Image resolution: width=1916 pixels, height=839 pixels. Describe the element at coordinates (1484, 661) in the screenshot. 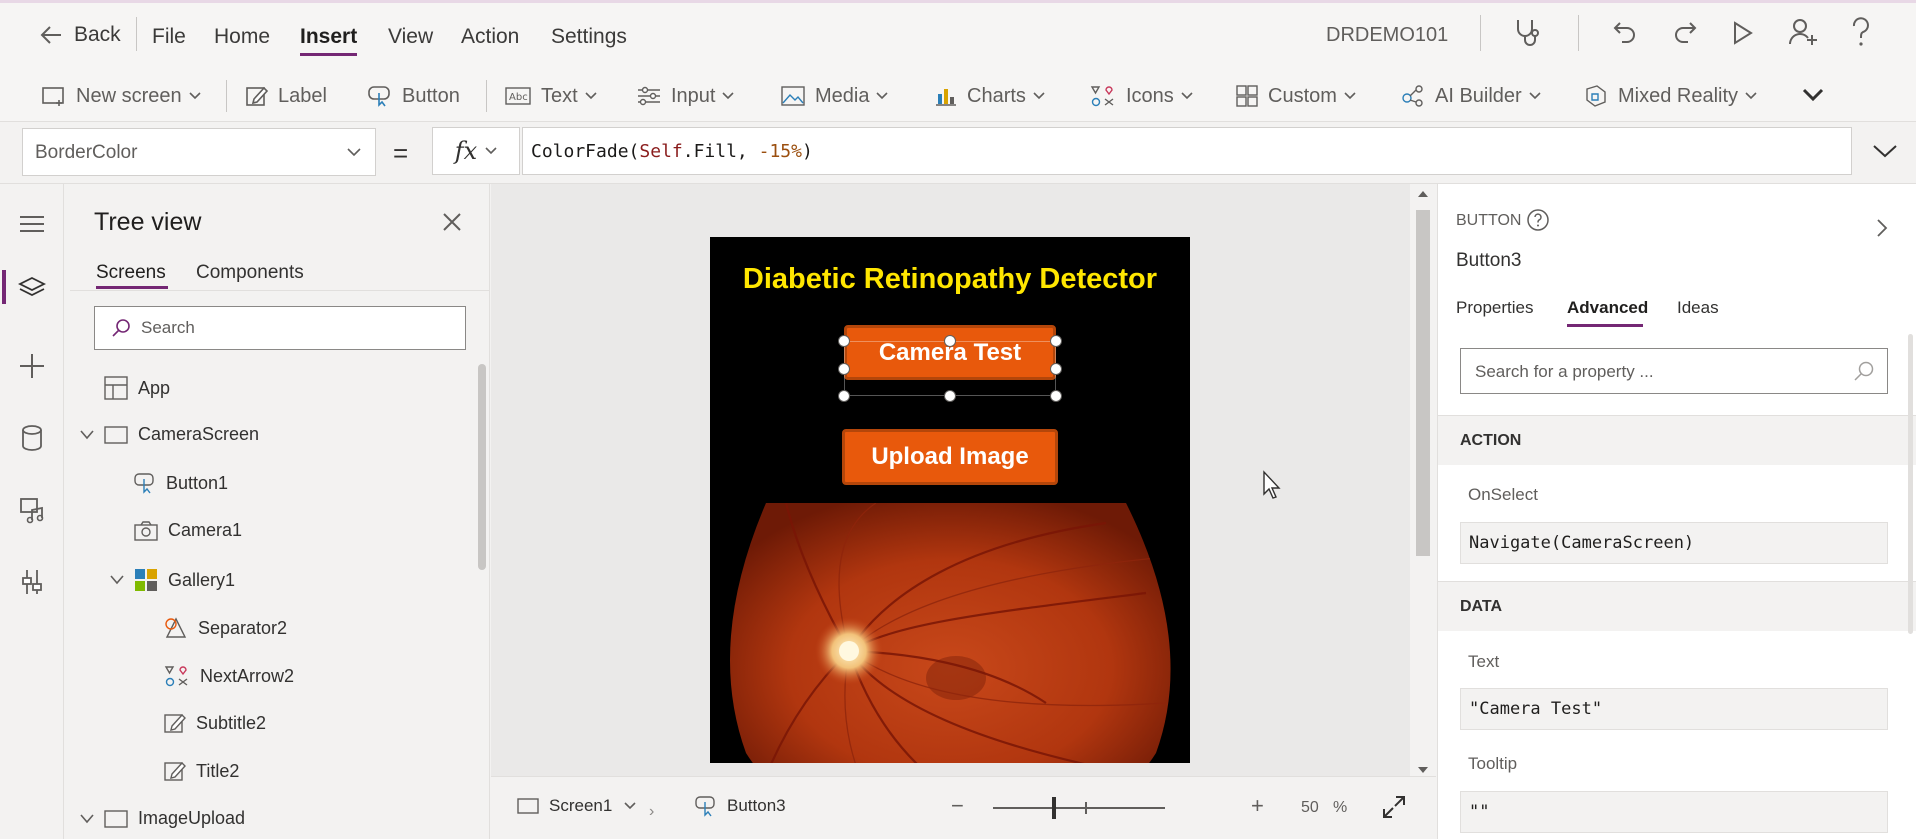

I see `text-property-label: Text` at that location.